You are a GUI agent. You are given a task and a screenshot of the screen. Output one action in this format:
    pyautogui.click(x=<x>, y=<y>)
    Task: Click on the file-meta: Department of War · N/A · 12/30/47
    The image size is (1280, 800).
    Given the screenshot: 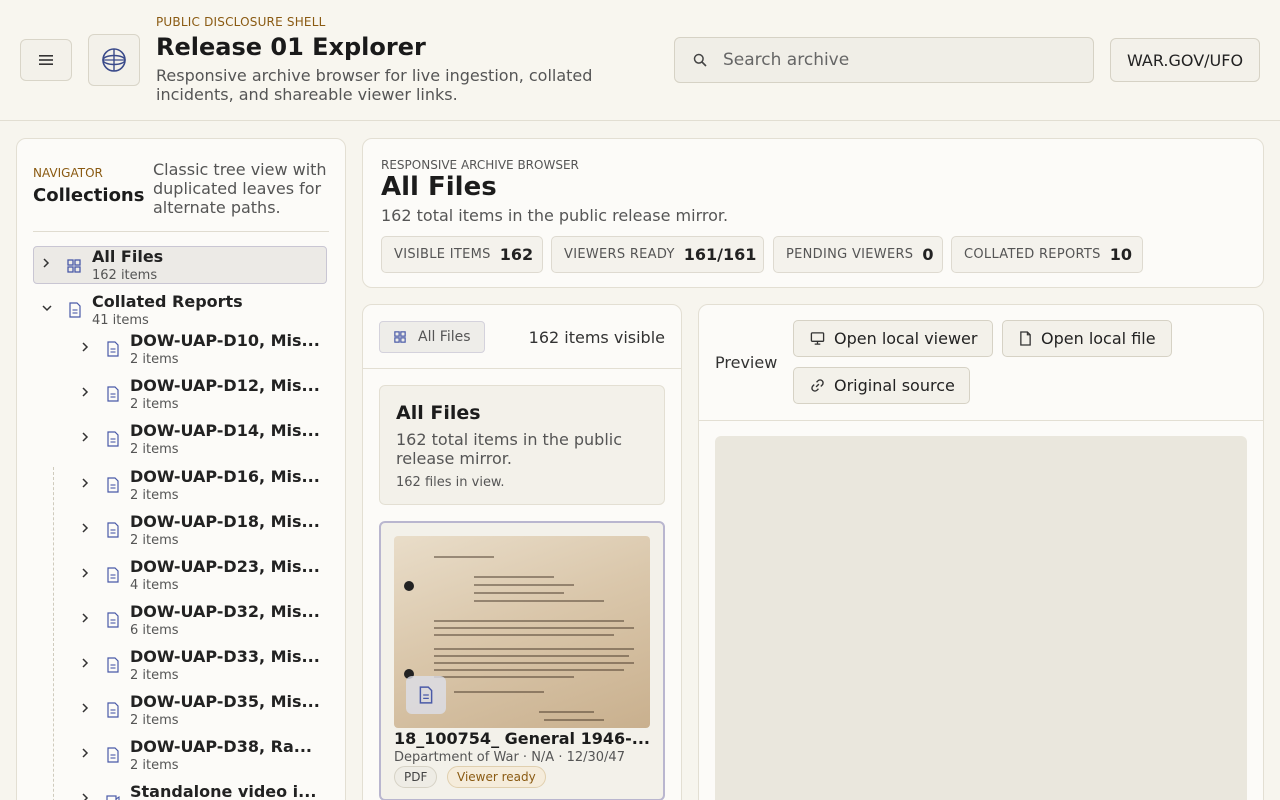 What is the action you would take?
    pyautogui.click(x=509, y=757)
    